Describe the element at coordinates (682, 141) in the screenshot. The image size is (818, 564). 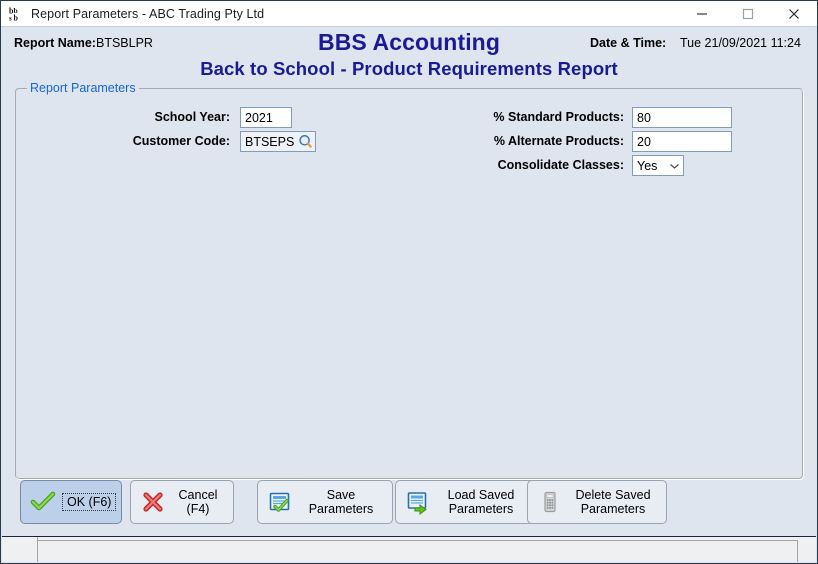
I see `pct-alternate-products-input` at that location.